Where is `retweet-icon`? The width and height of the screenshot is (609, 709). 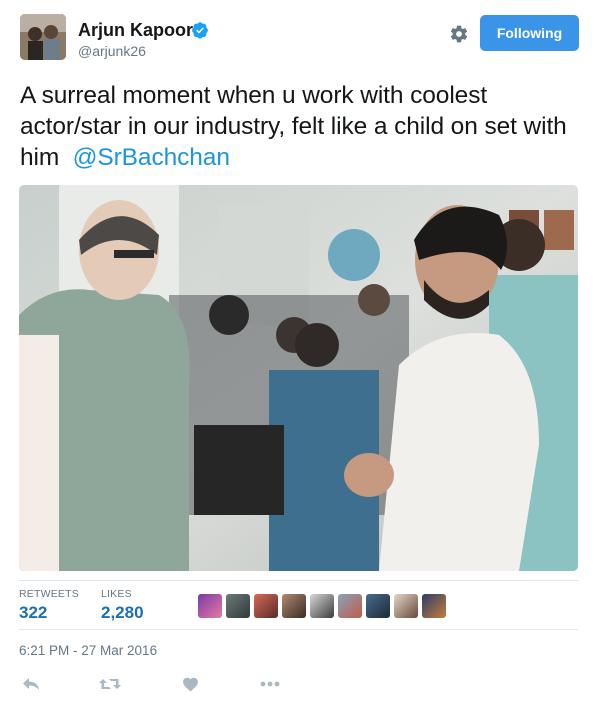 retweet-icon is located at coordinates (110, 684).